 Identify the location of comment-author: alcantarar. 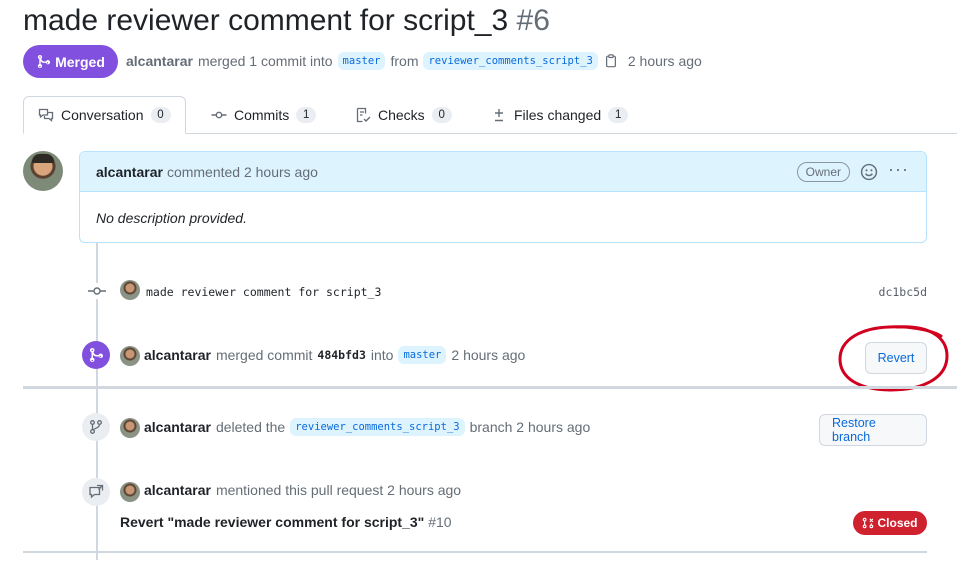
(129, 172).